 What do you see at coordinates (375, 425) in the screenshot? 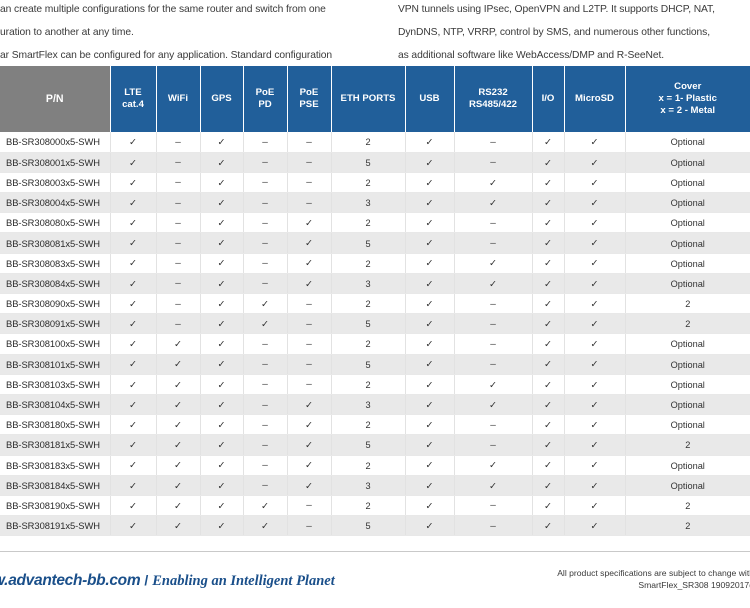
I see `table-row: BB-SR308180x5-SWH ✓ ✓ ✓ – ✓ 2 ✓ – ✓ ✓ Optional` at bounding box center [375, 425].